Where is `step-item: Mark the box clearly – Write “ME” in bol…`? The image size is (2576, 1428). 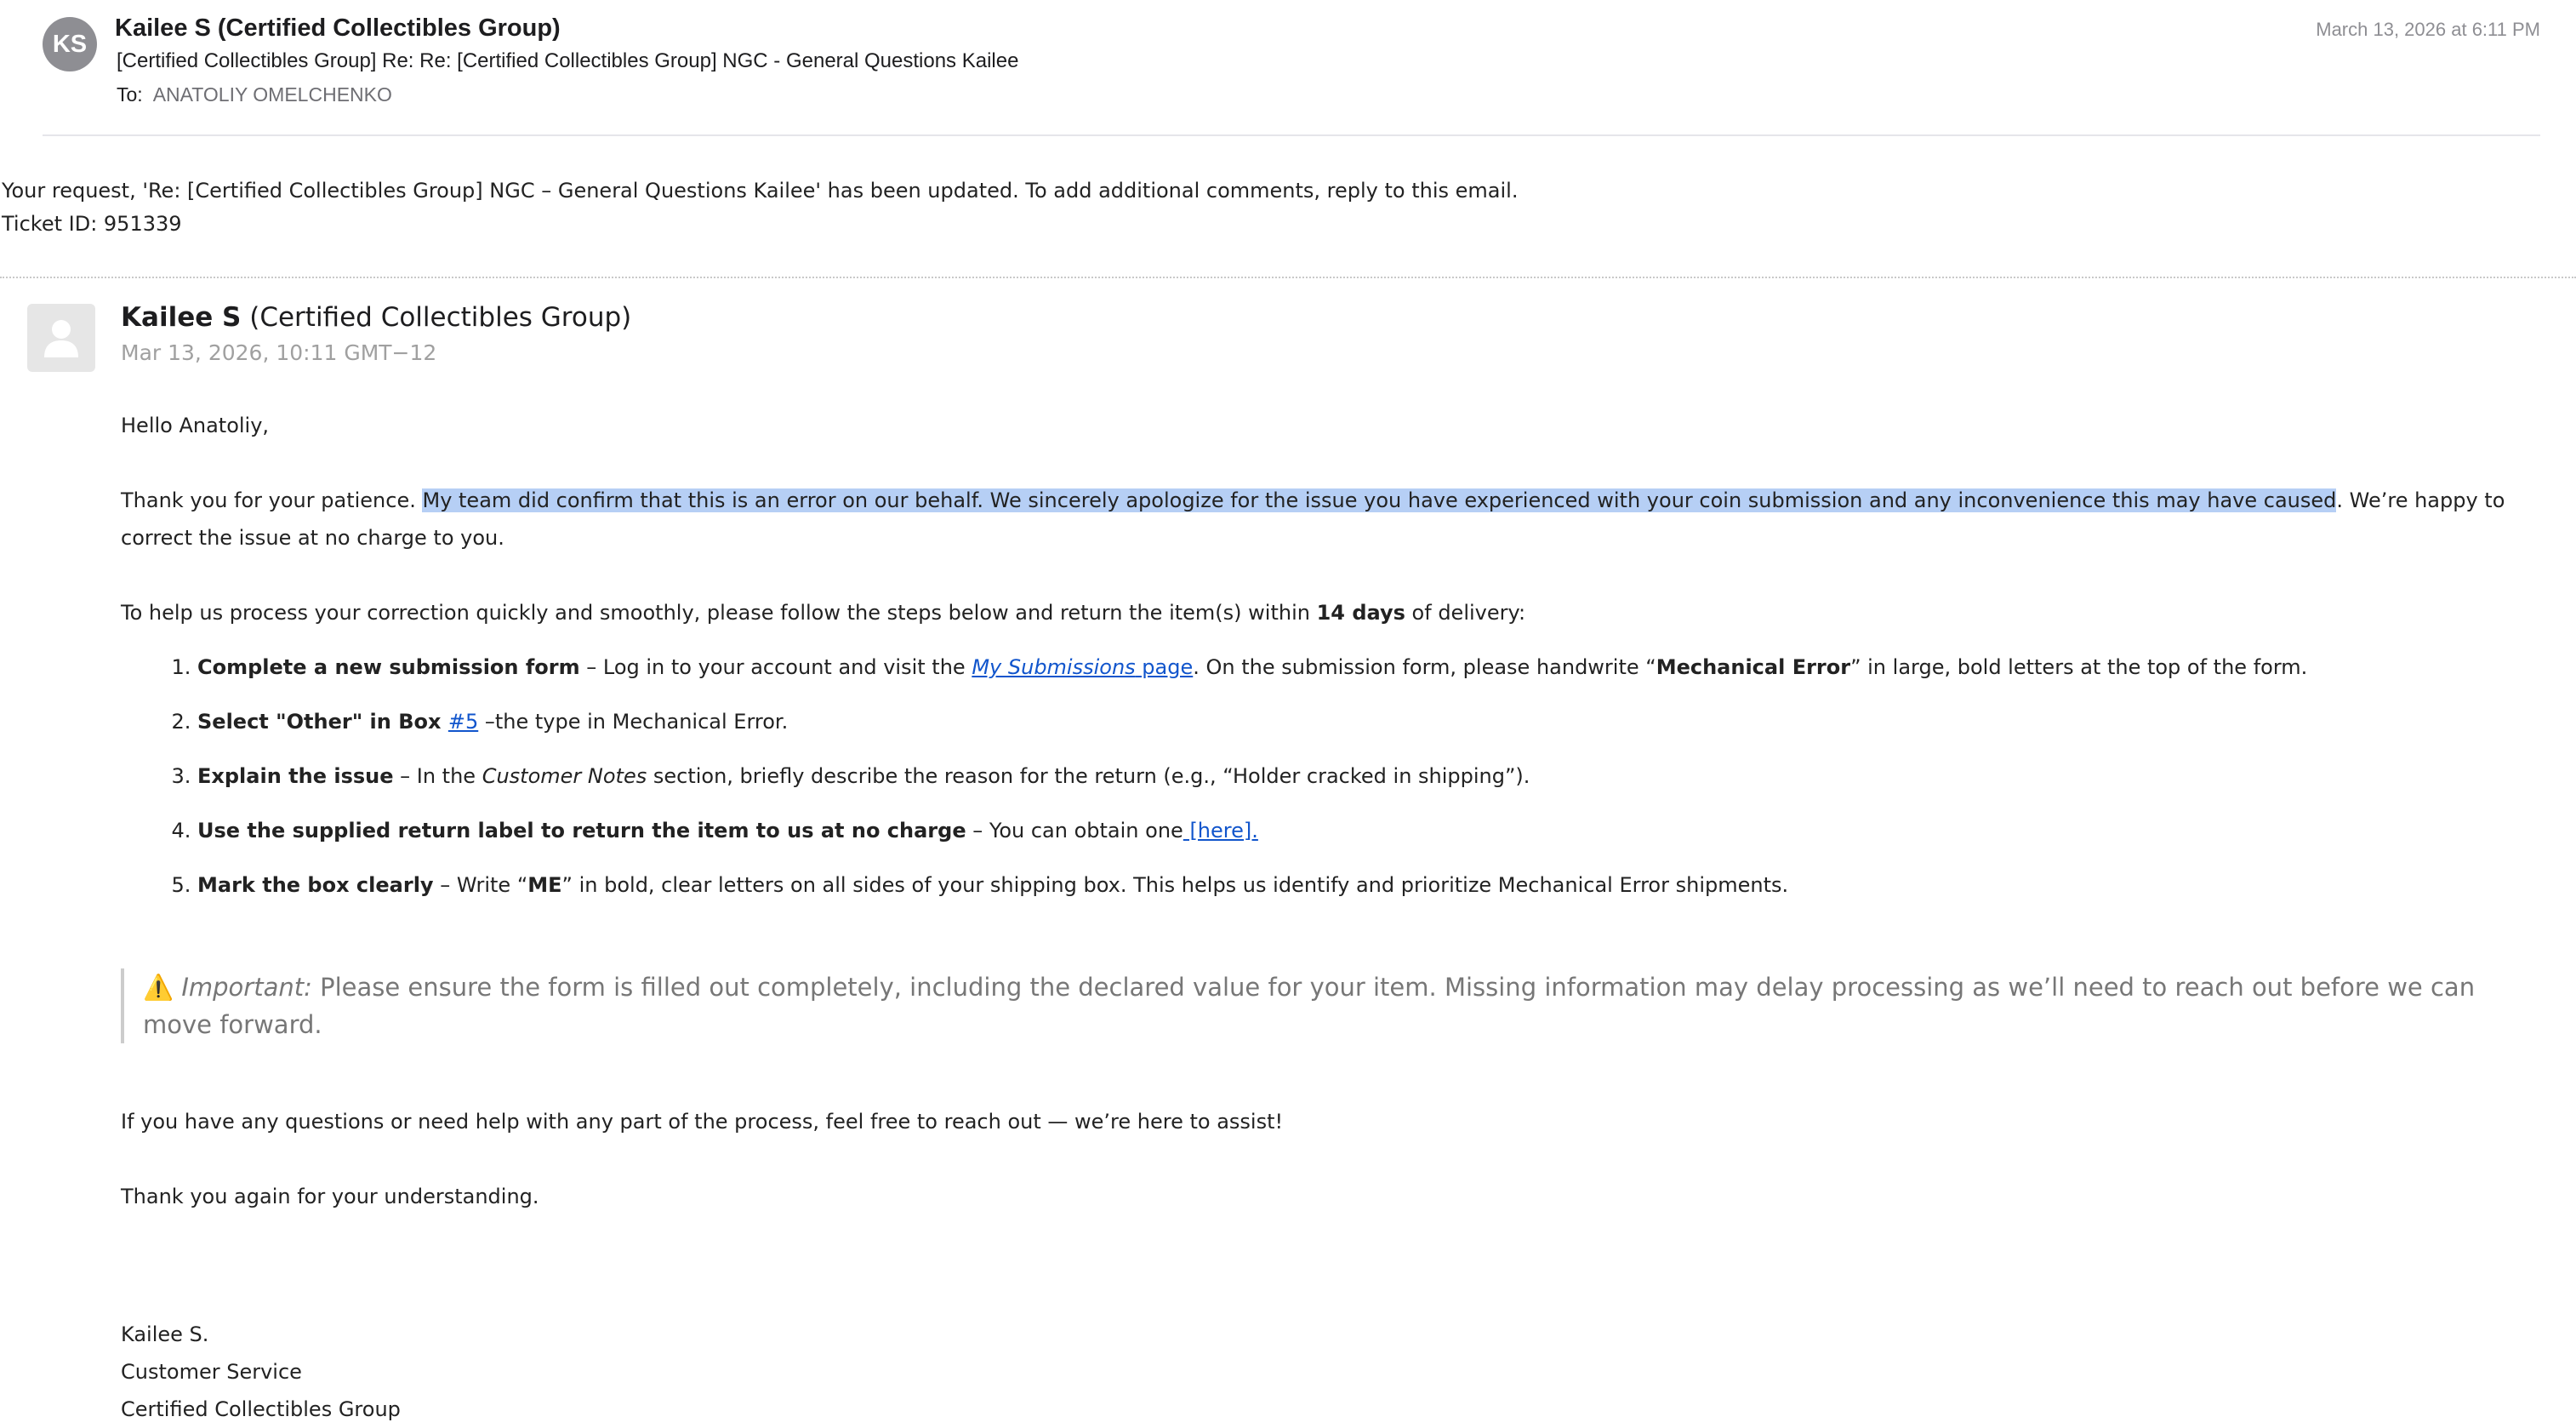
step-item: Mark the box clearly – Write “ME” in bol… is located at coordinates (1371, 885).